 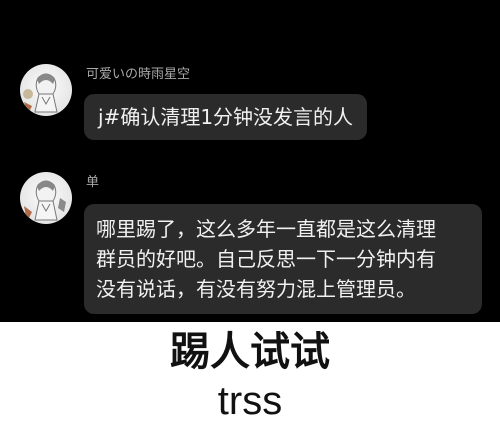 I want to click on message-bubble: j#确认清理1分钟没发言的人, so click(x=226, y=117).